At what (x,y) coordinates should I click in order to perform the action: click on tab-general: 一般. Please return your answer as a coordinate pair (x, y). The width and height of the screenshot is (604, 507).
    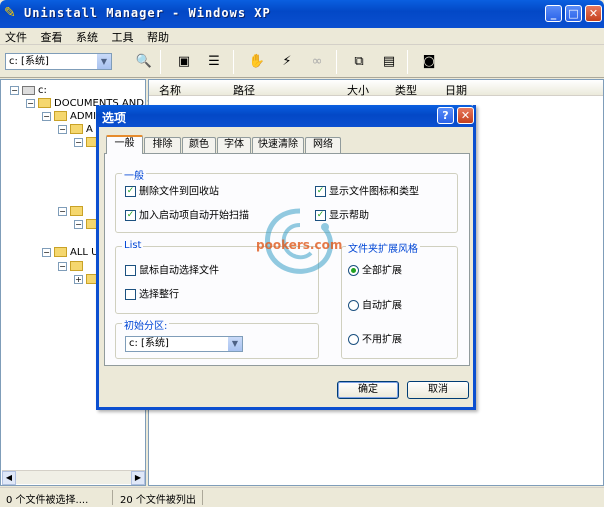
    Looking at the image, I should click on (124, 144).